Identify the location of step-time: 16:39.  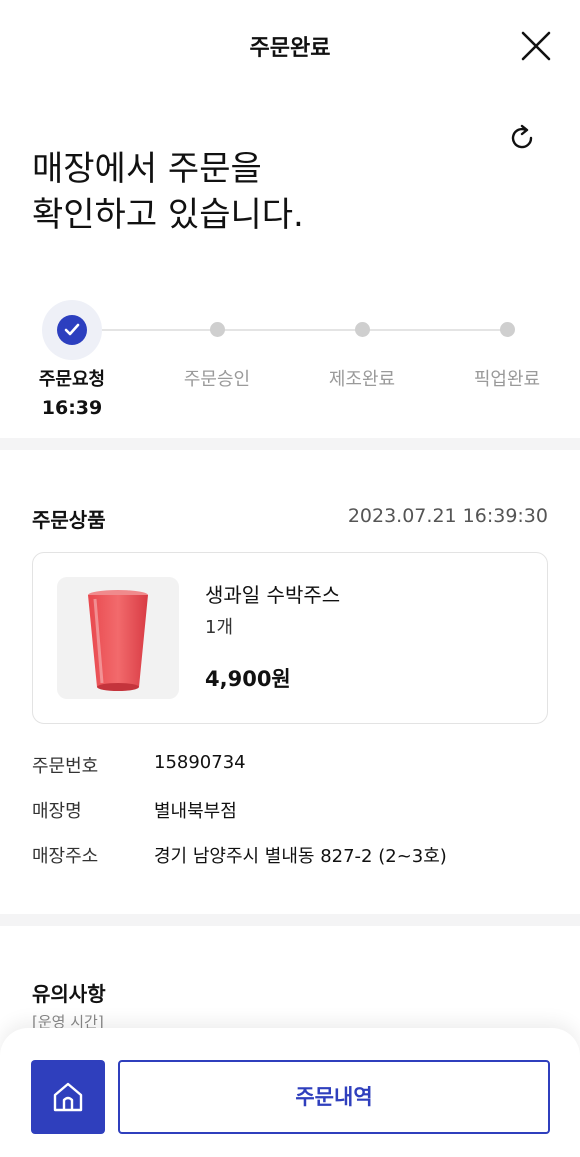
(72, 408).